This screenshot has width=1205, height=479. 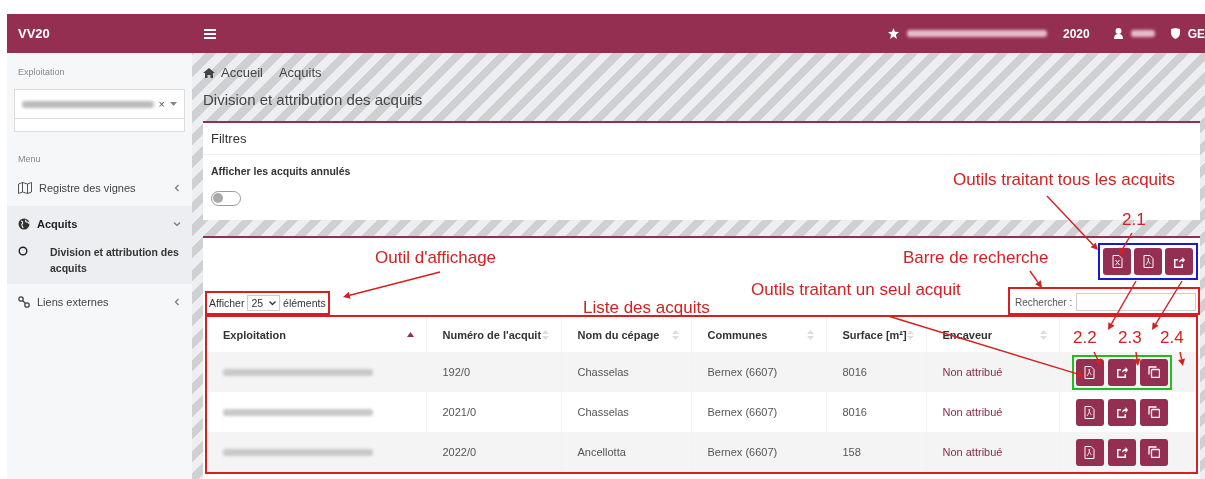 What do you see at coordinates (24, 302) in the screenshot?
I see `link-icon` at bounding box center [24, 302].